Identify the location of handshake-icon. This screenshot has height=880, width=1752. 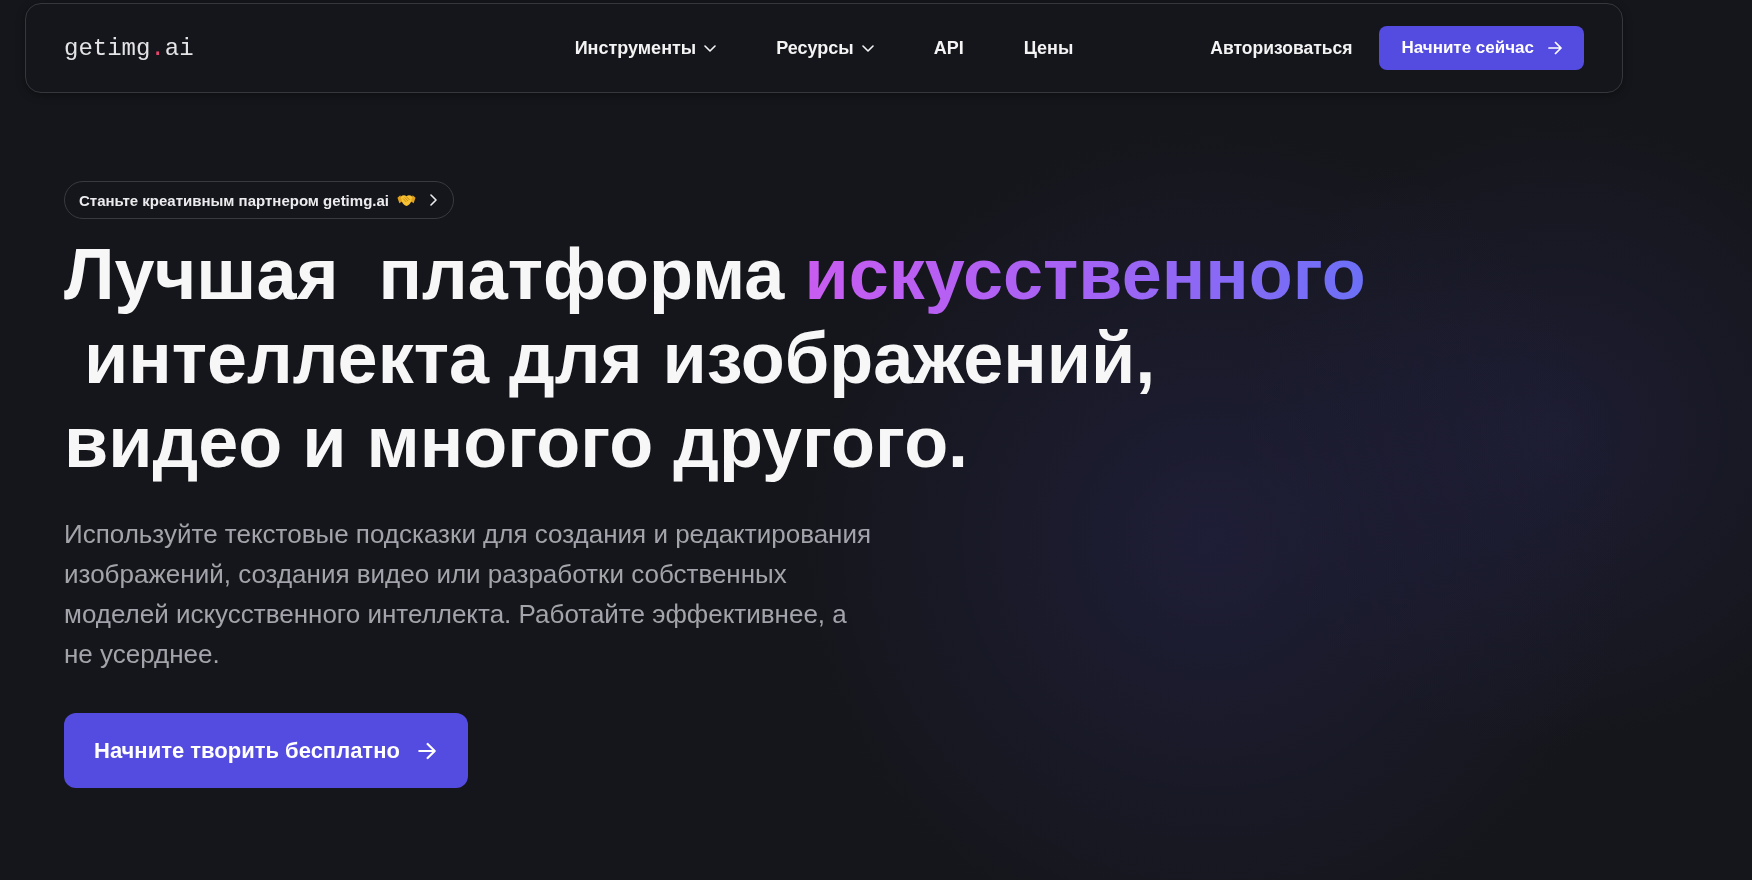
(406, 200).